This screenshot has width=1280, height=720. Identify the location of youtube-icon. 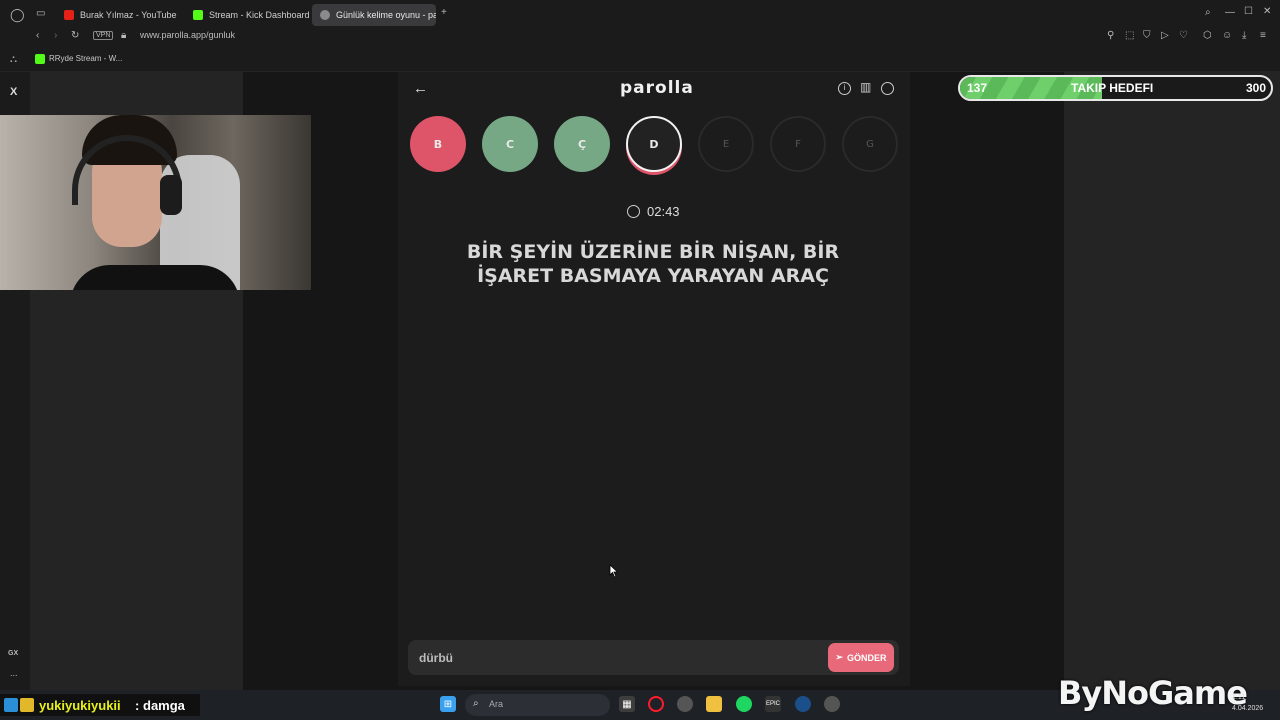
(69, 15).